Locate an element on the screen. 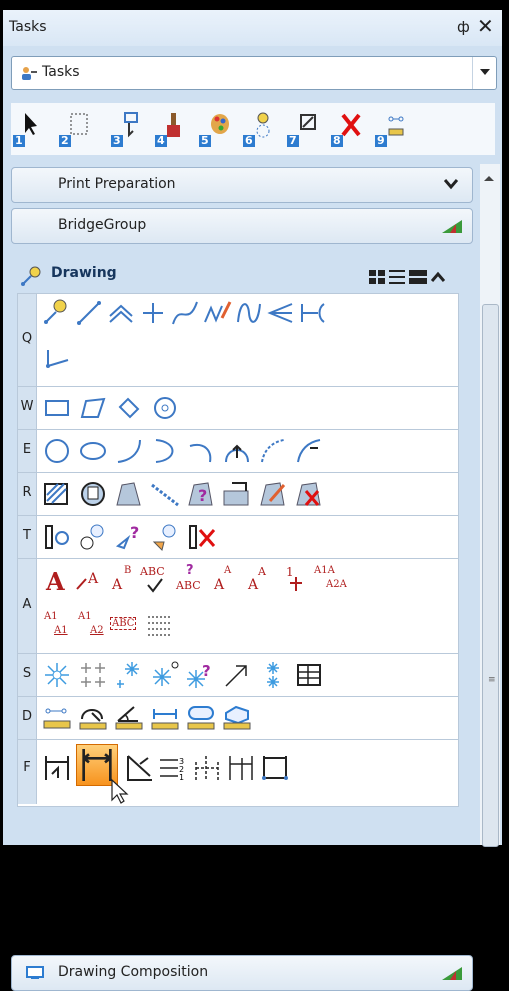  copy-enter-data-field-icon: A1A A2A is located at coordinates (332, 580).